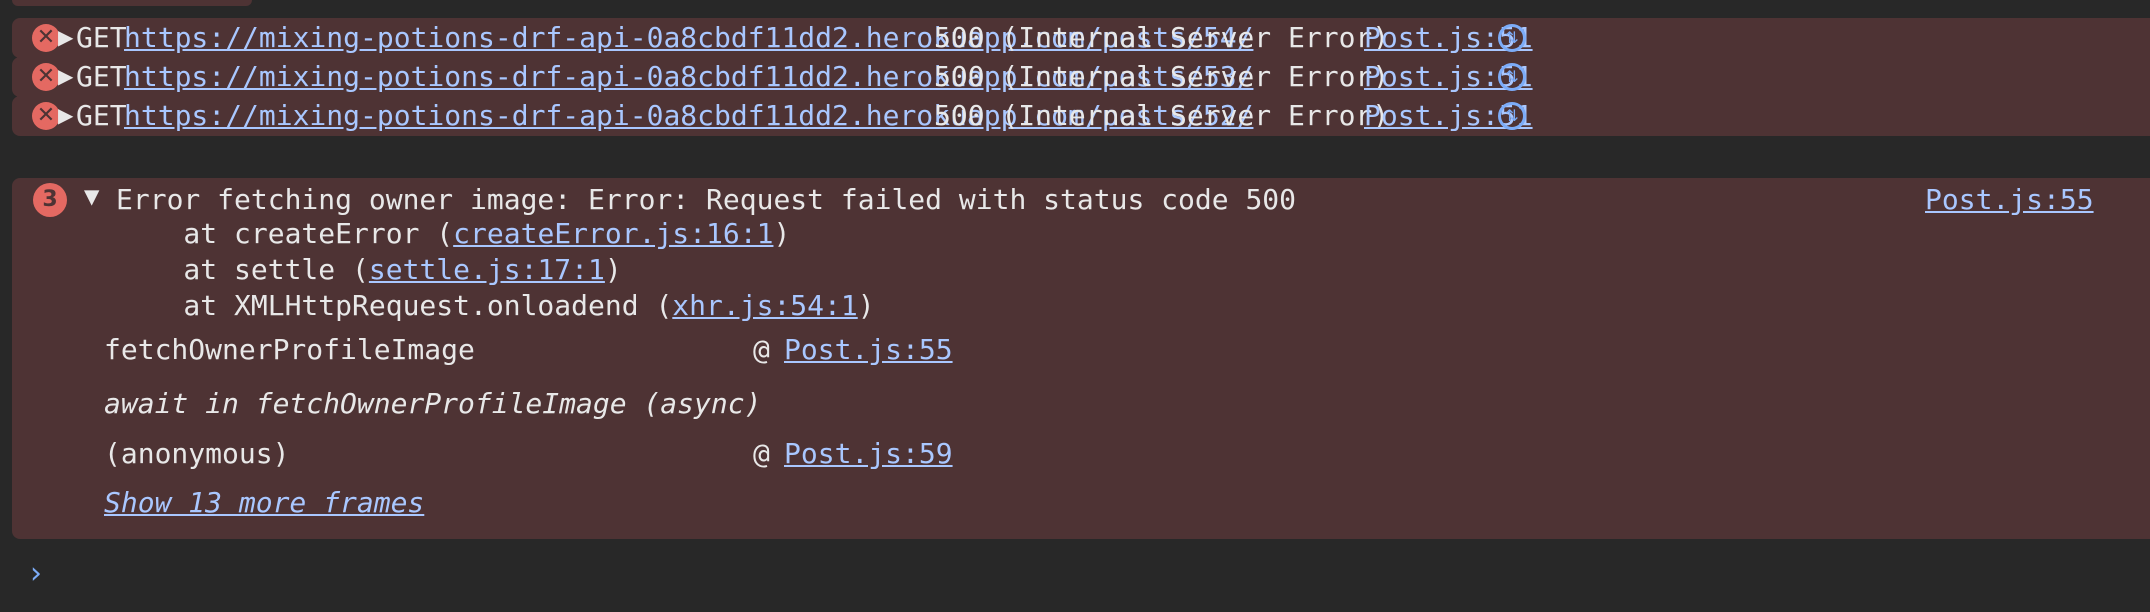 This screenshot has height=612, width=2150. I want to click on frame-function-name: fetchOwnerProfileImage, so click(289, 349).